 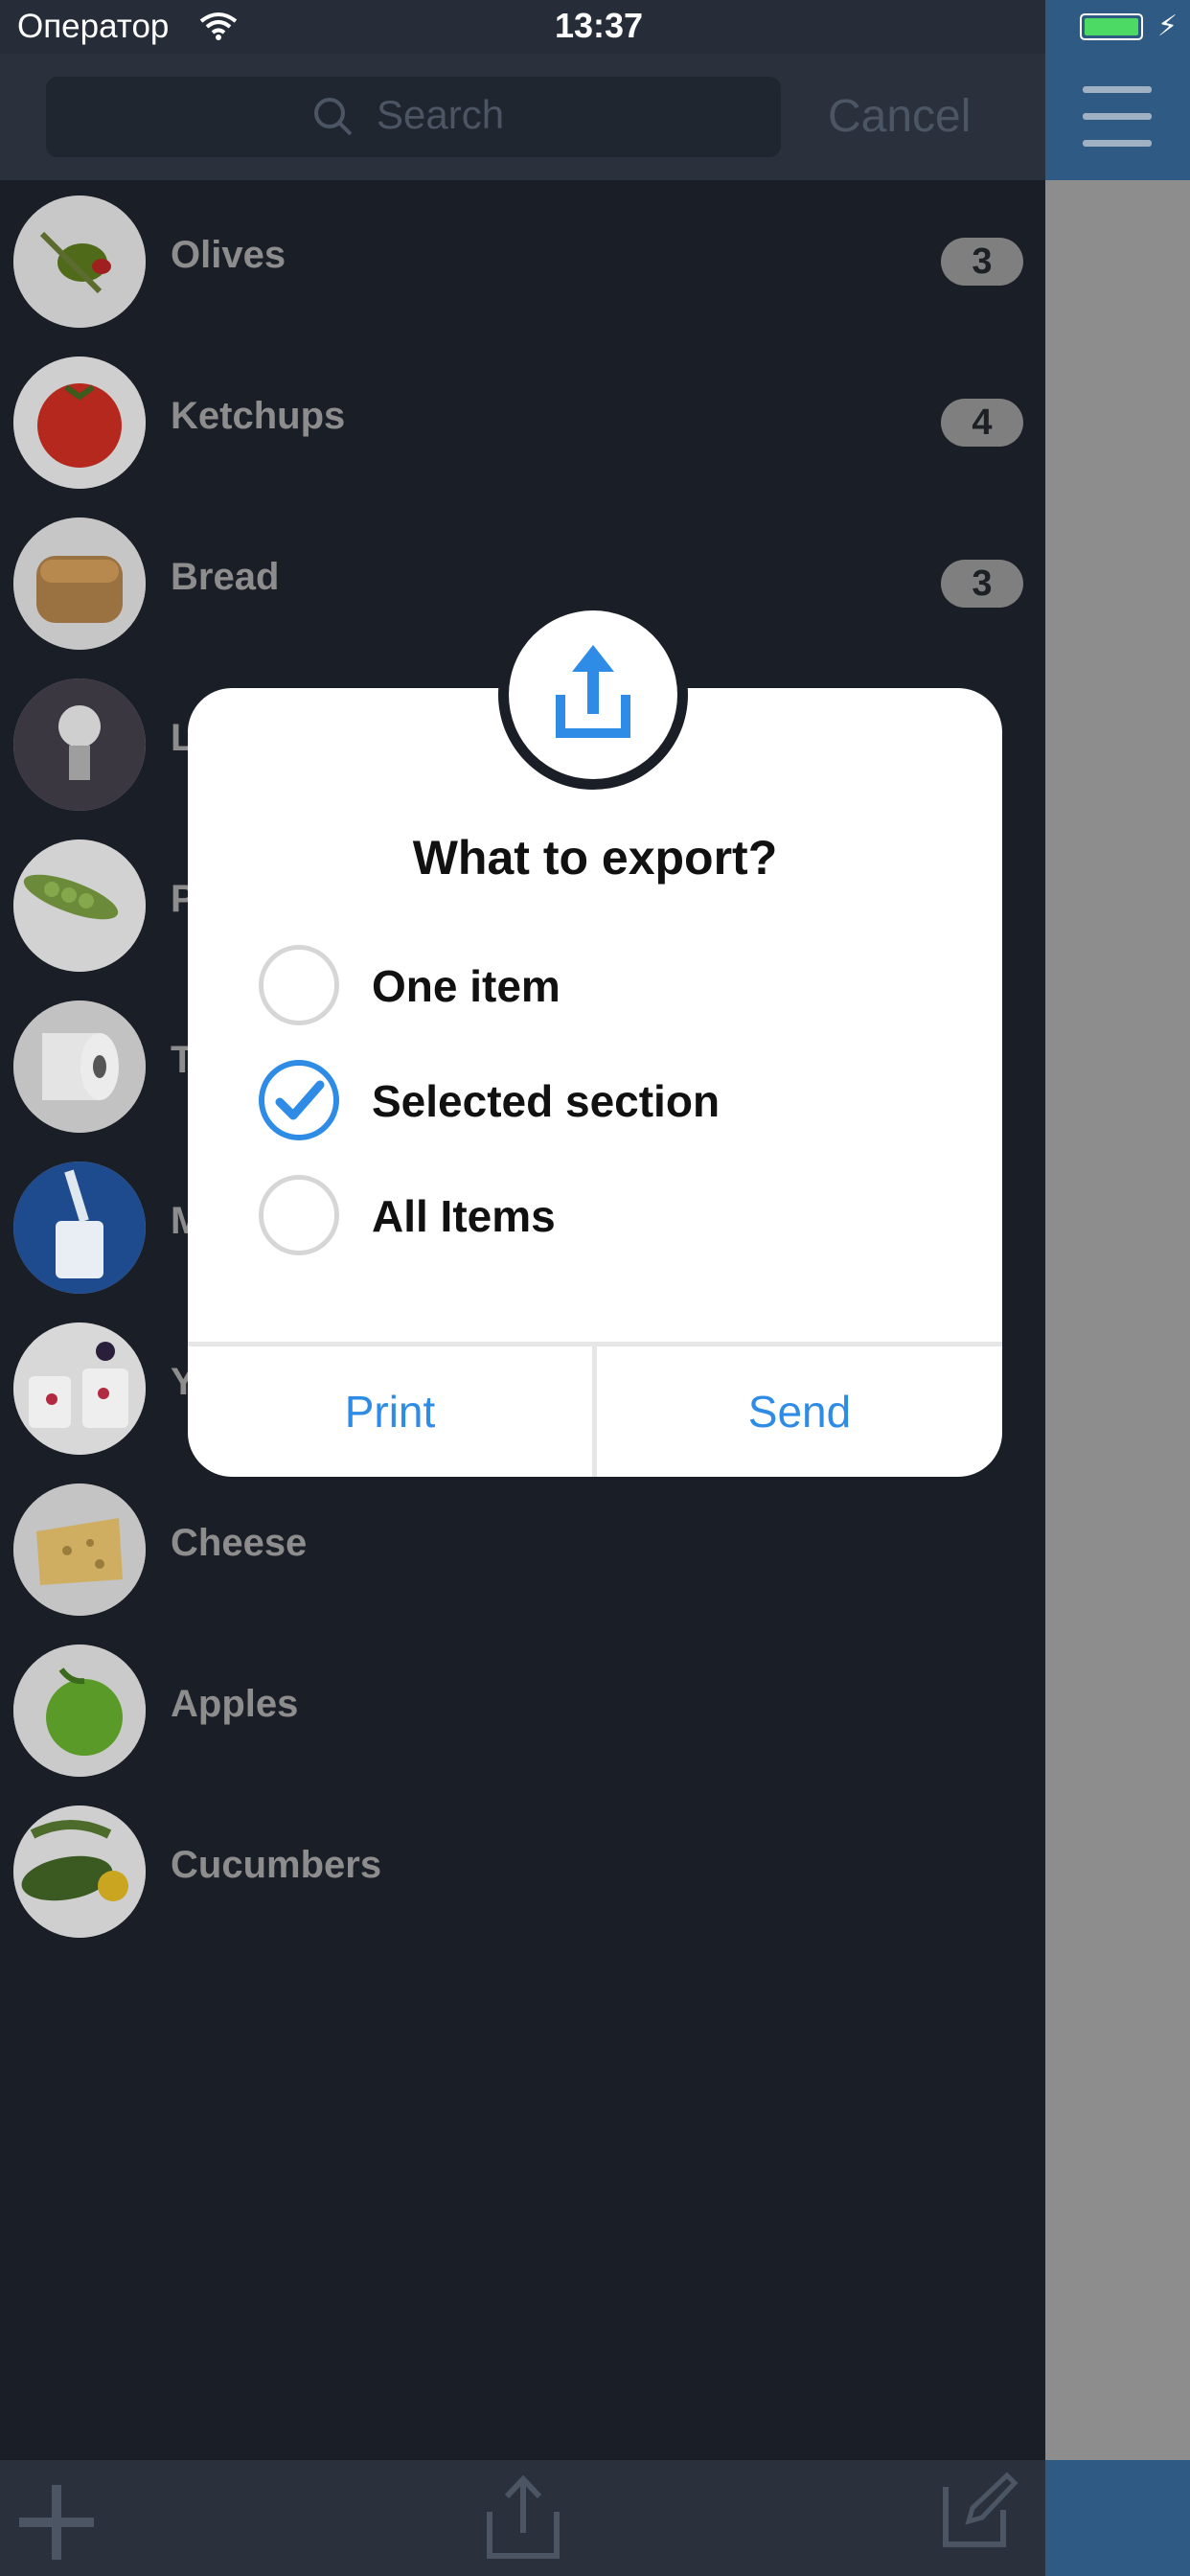 What do you see at coordinates (980, 2510) in the screenshot?
I see `compose-icon` at bounding box center [980, 2510].